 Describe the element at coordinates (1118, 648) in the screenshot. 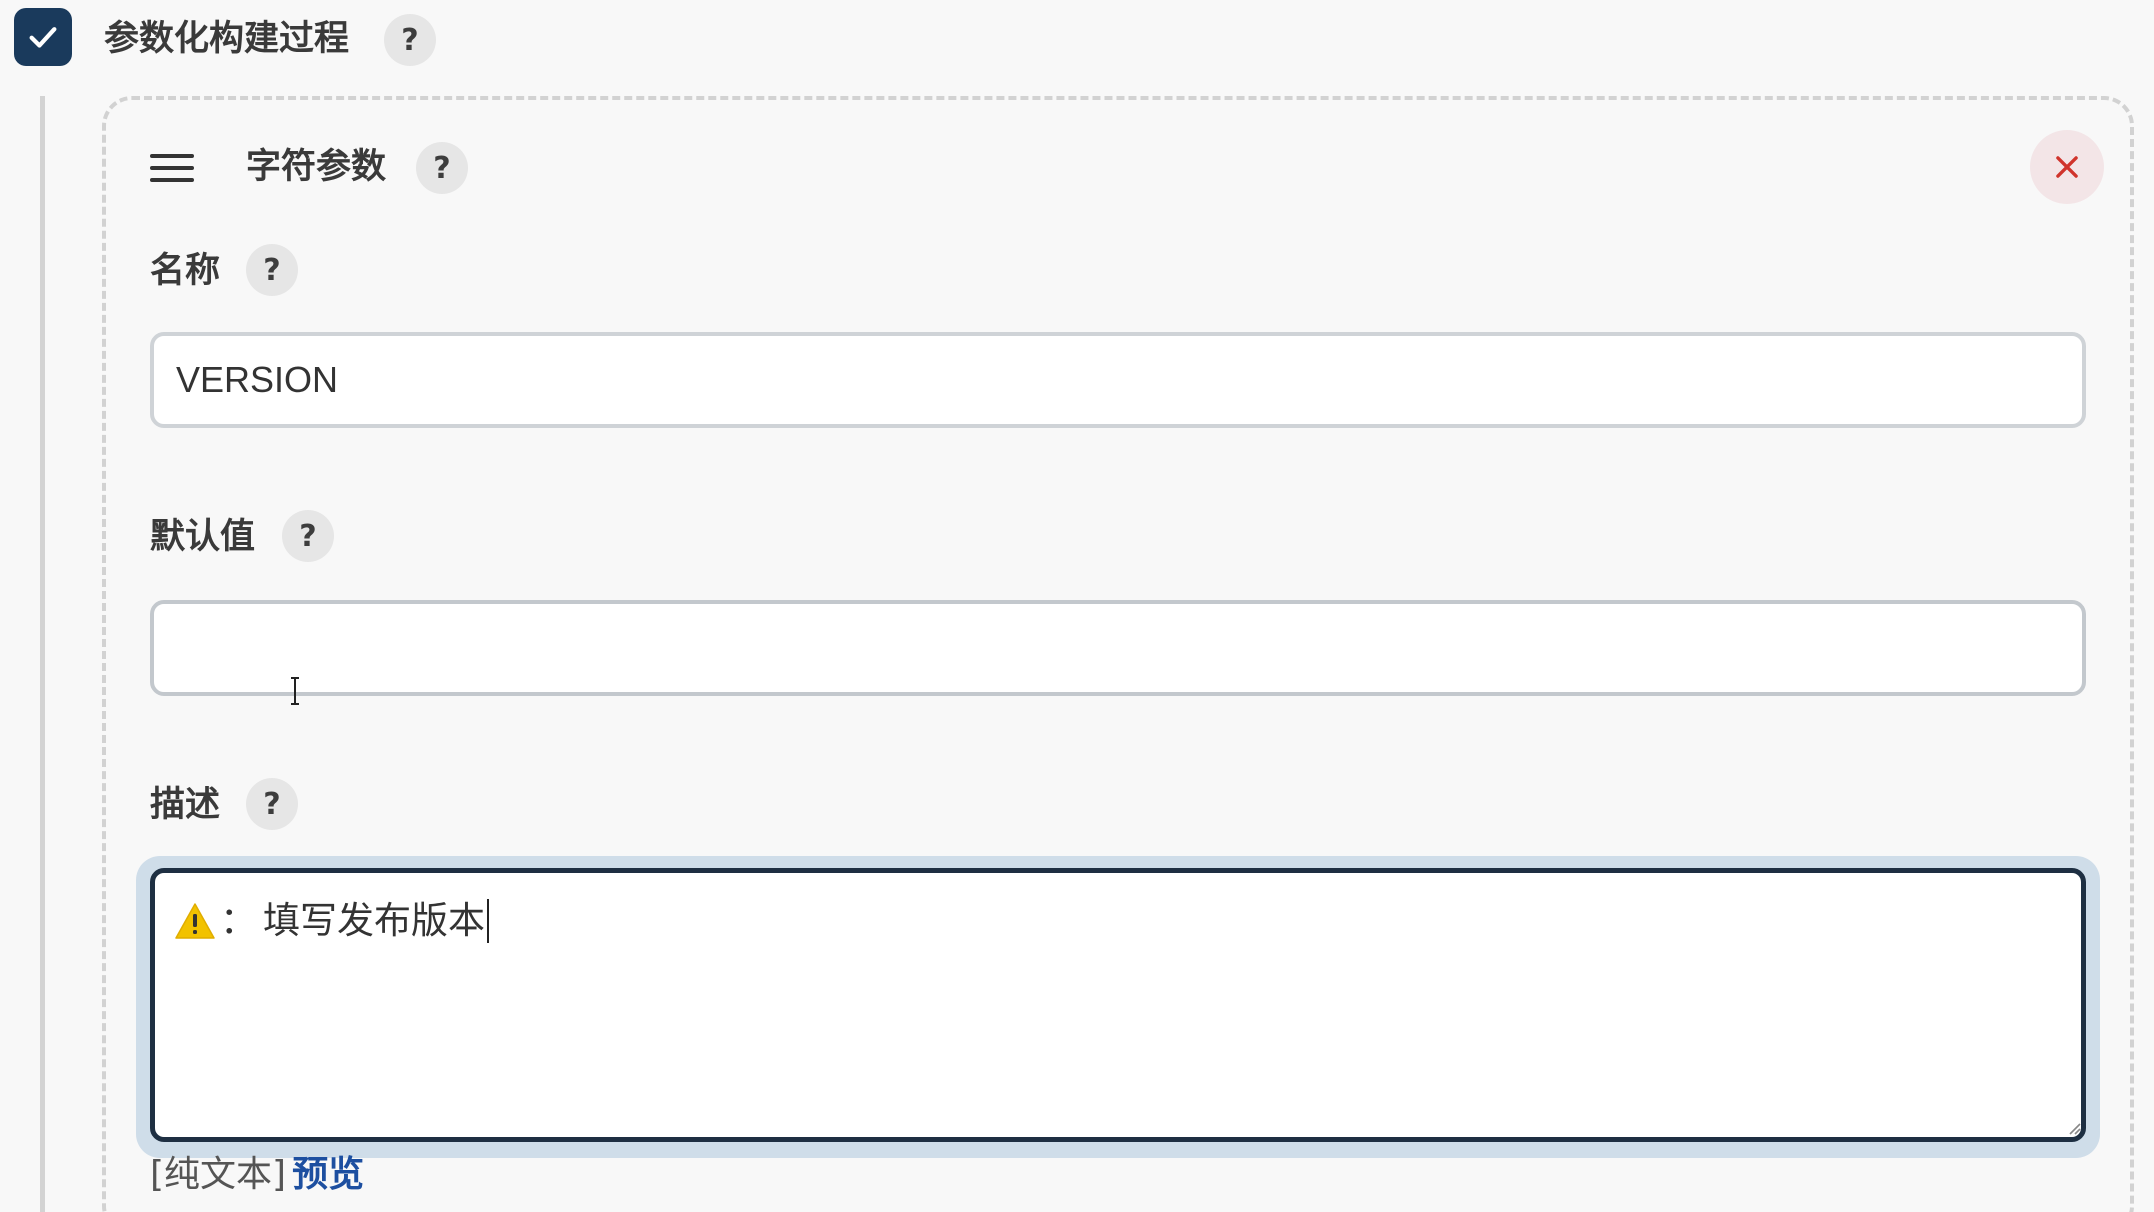

I see `default-value-input` at that location.